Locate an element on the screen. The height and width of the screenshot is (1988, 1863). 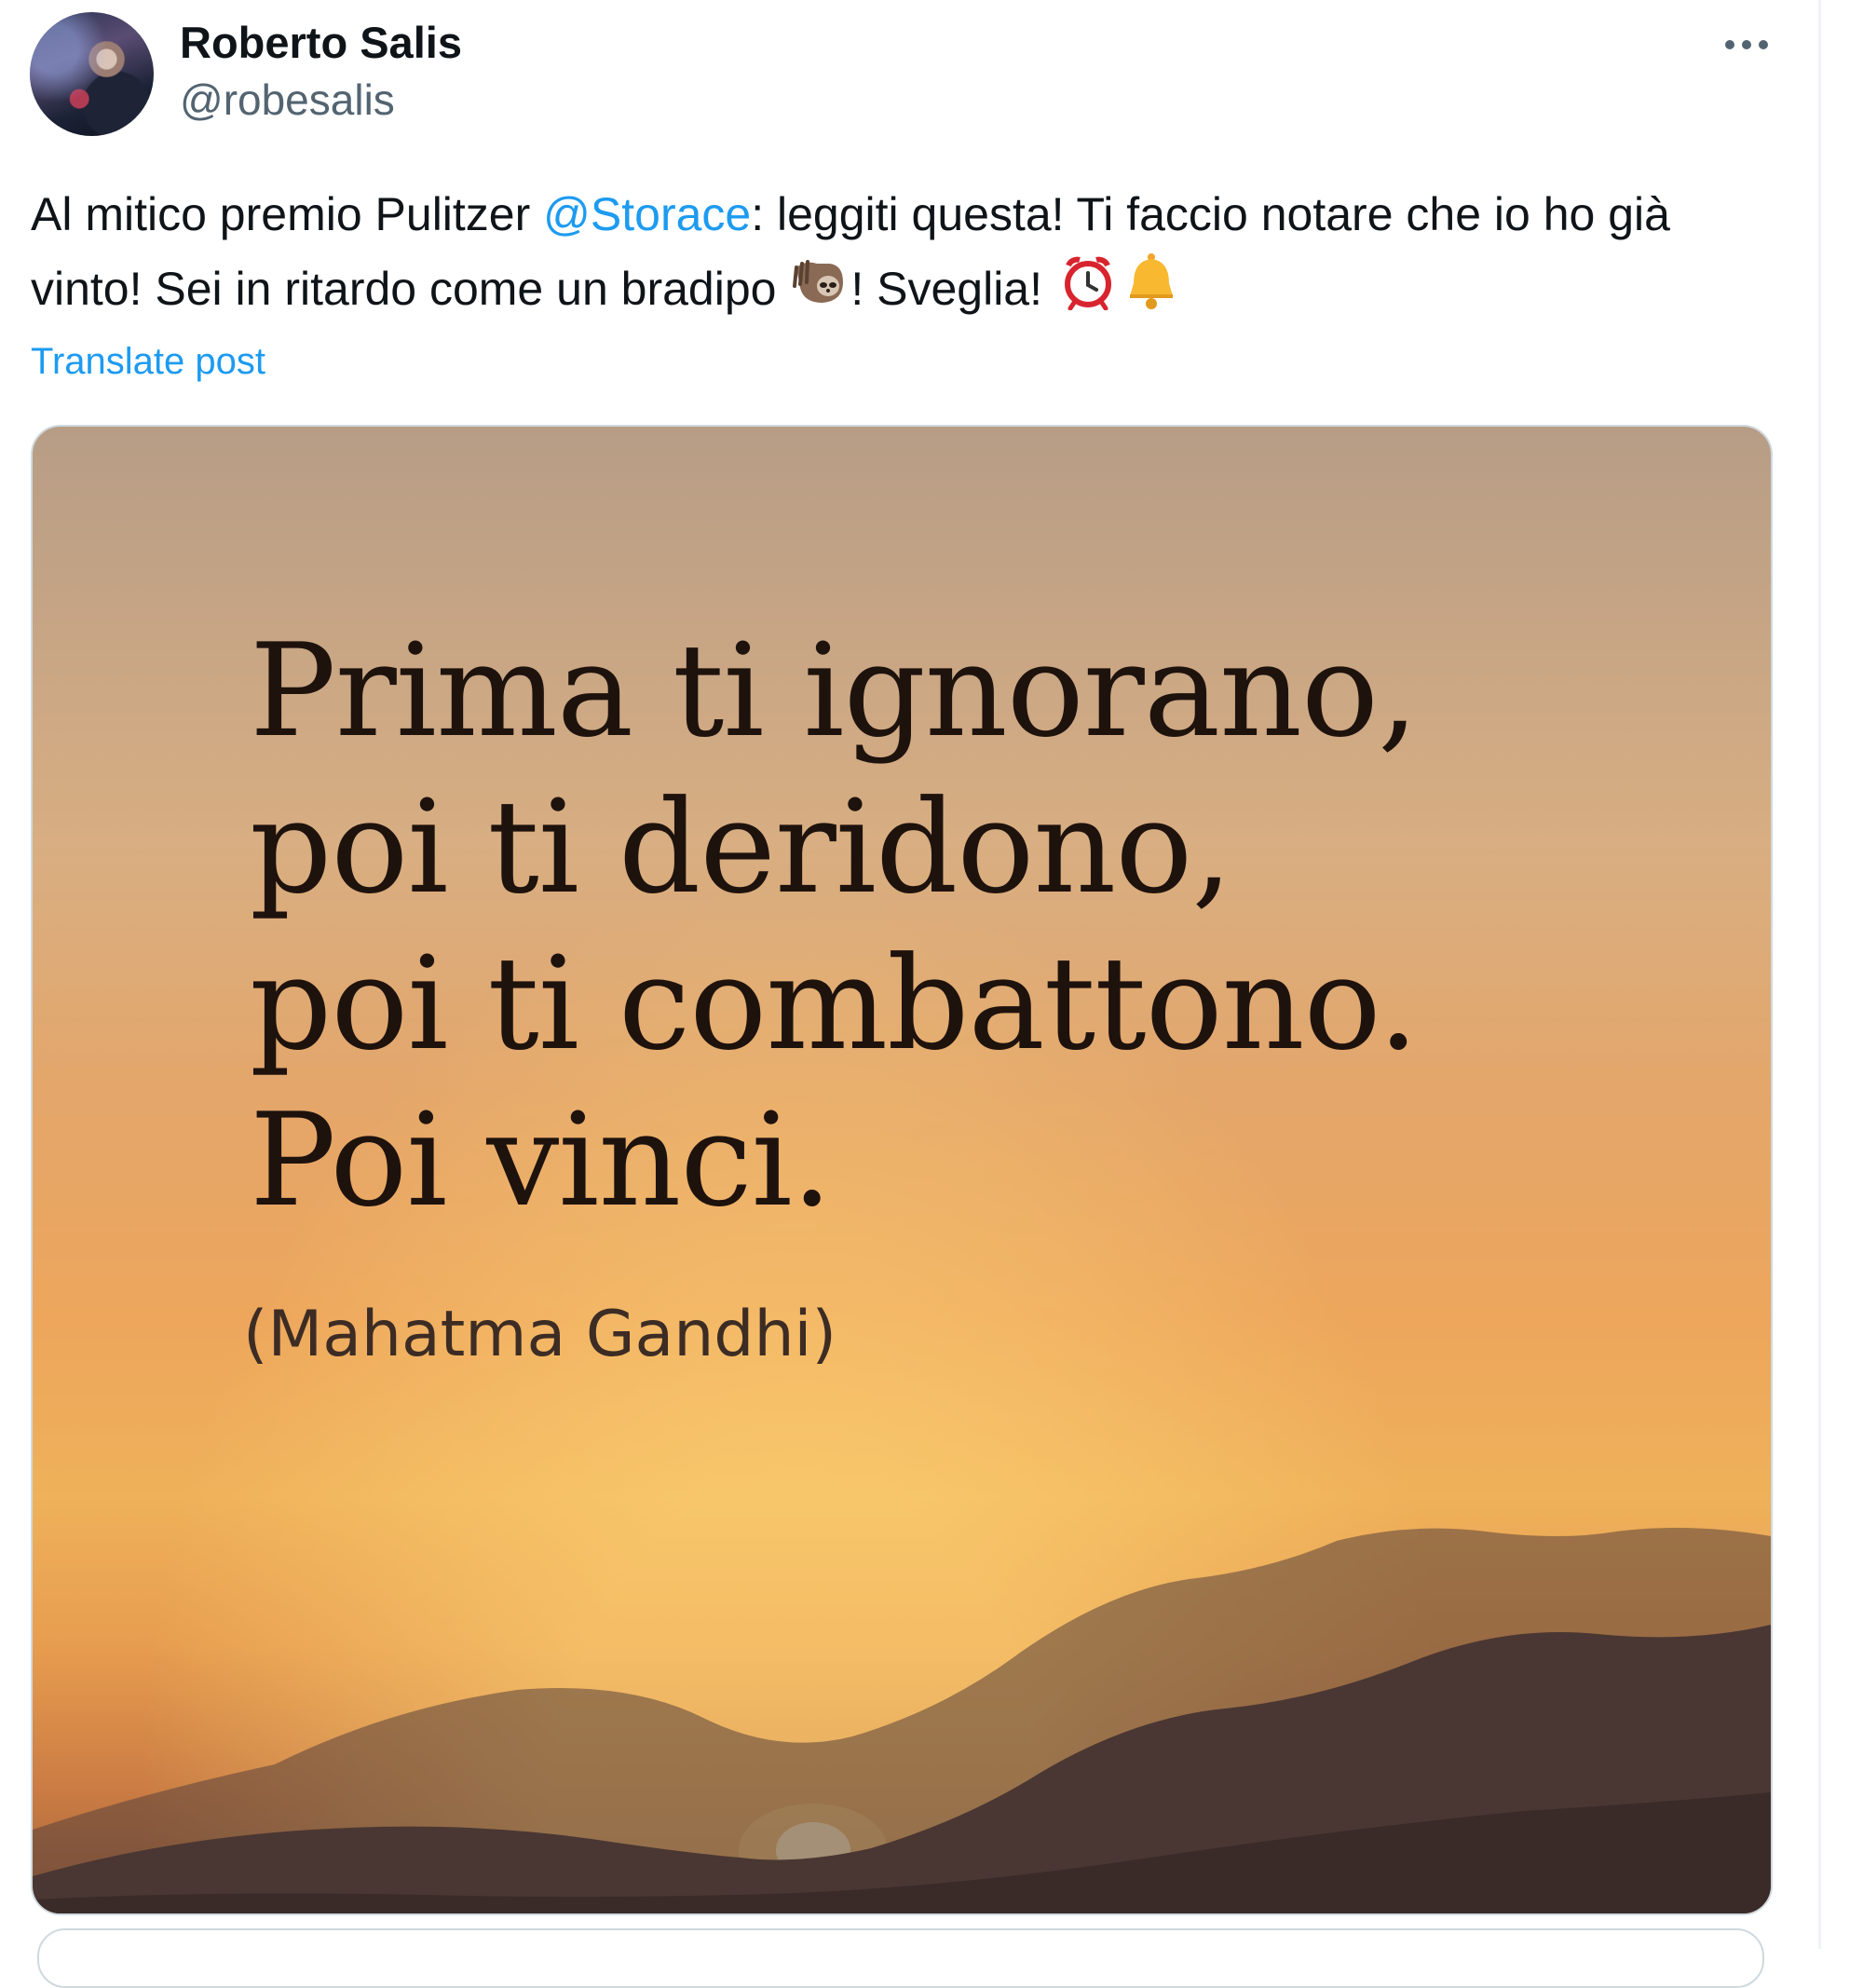
bell-emoji-icon is located at coordinates (1151, 292).